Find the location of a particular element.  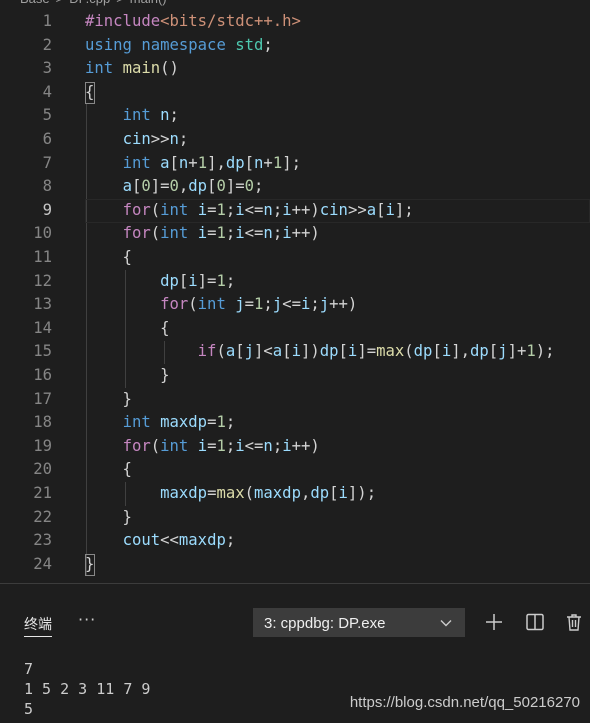

code-line: 7 int a[n+1],dp[n+1]; is located at coordinates (295, 164).